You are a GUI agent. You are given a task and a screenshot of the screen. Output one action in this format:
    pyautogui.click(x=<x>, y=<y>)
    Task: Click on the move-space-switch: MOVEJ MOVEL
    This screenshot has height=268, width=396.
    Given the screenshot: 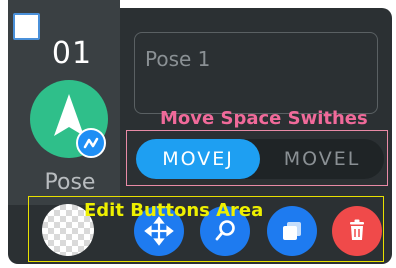 What is the action you would take?
    pyautogui.click(x=260, y=159)
    